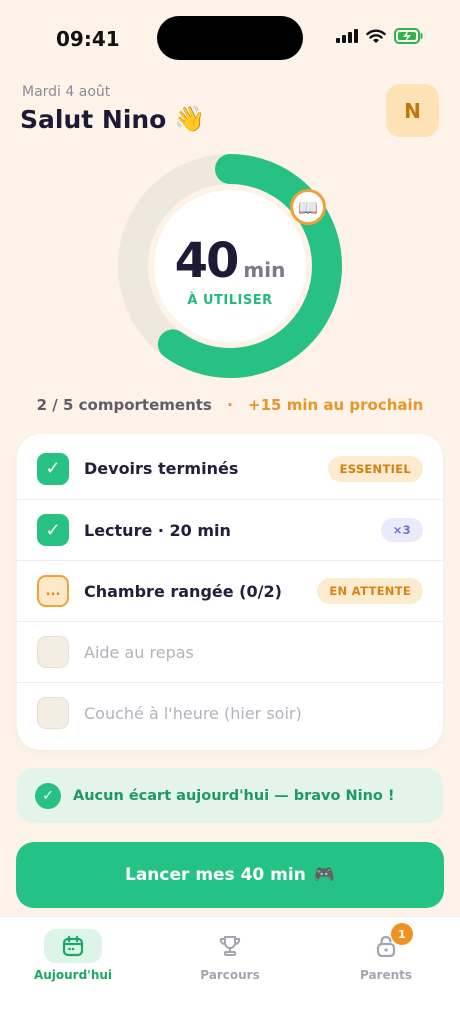  Describe the element at coordinates (308, 207) in the screenshot. I see `book-icon: 📖` at that location.